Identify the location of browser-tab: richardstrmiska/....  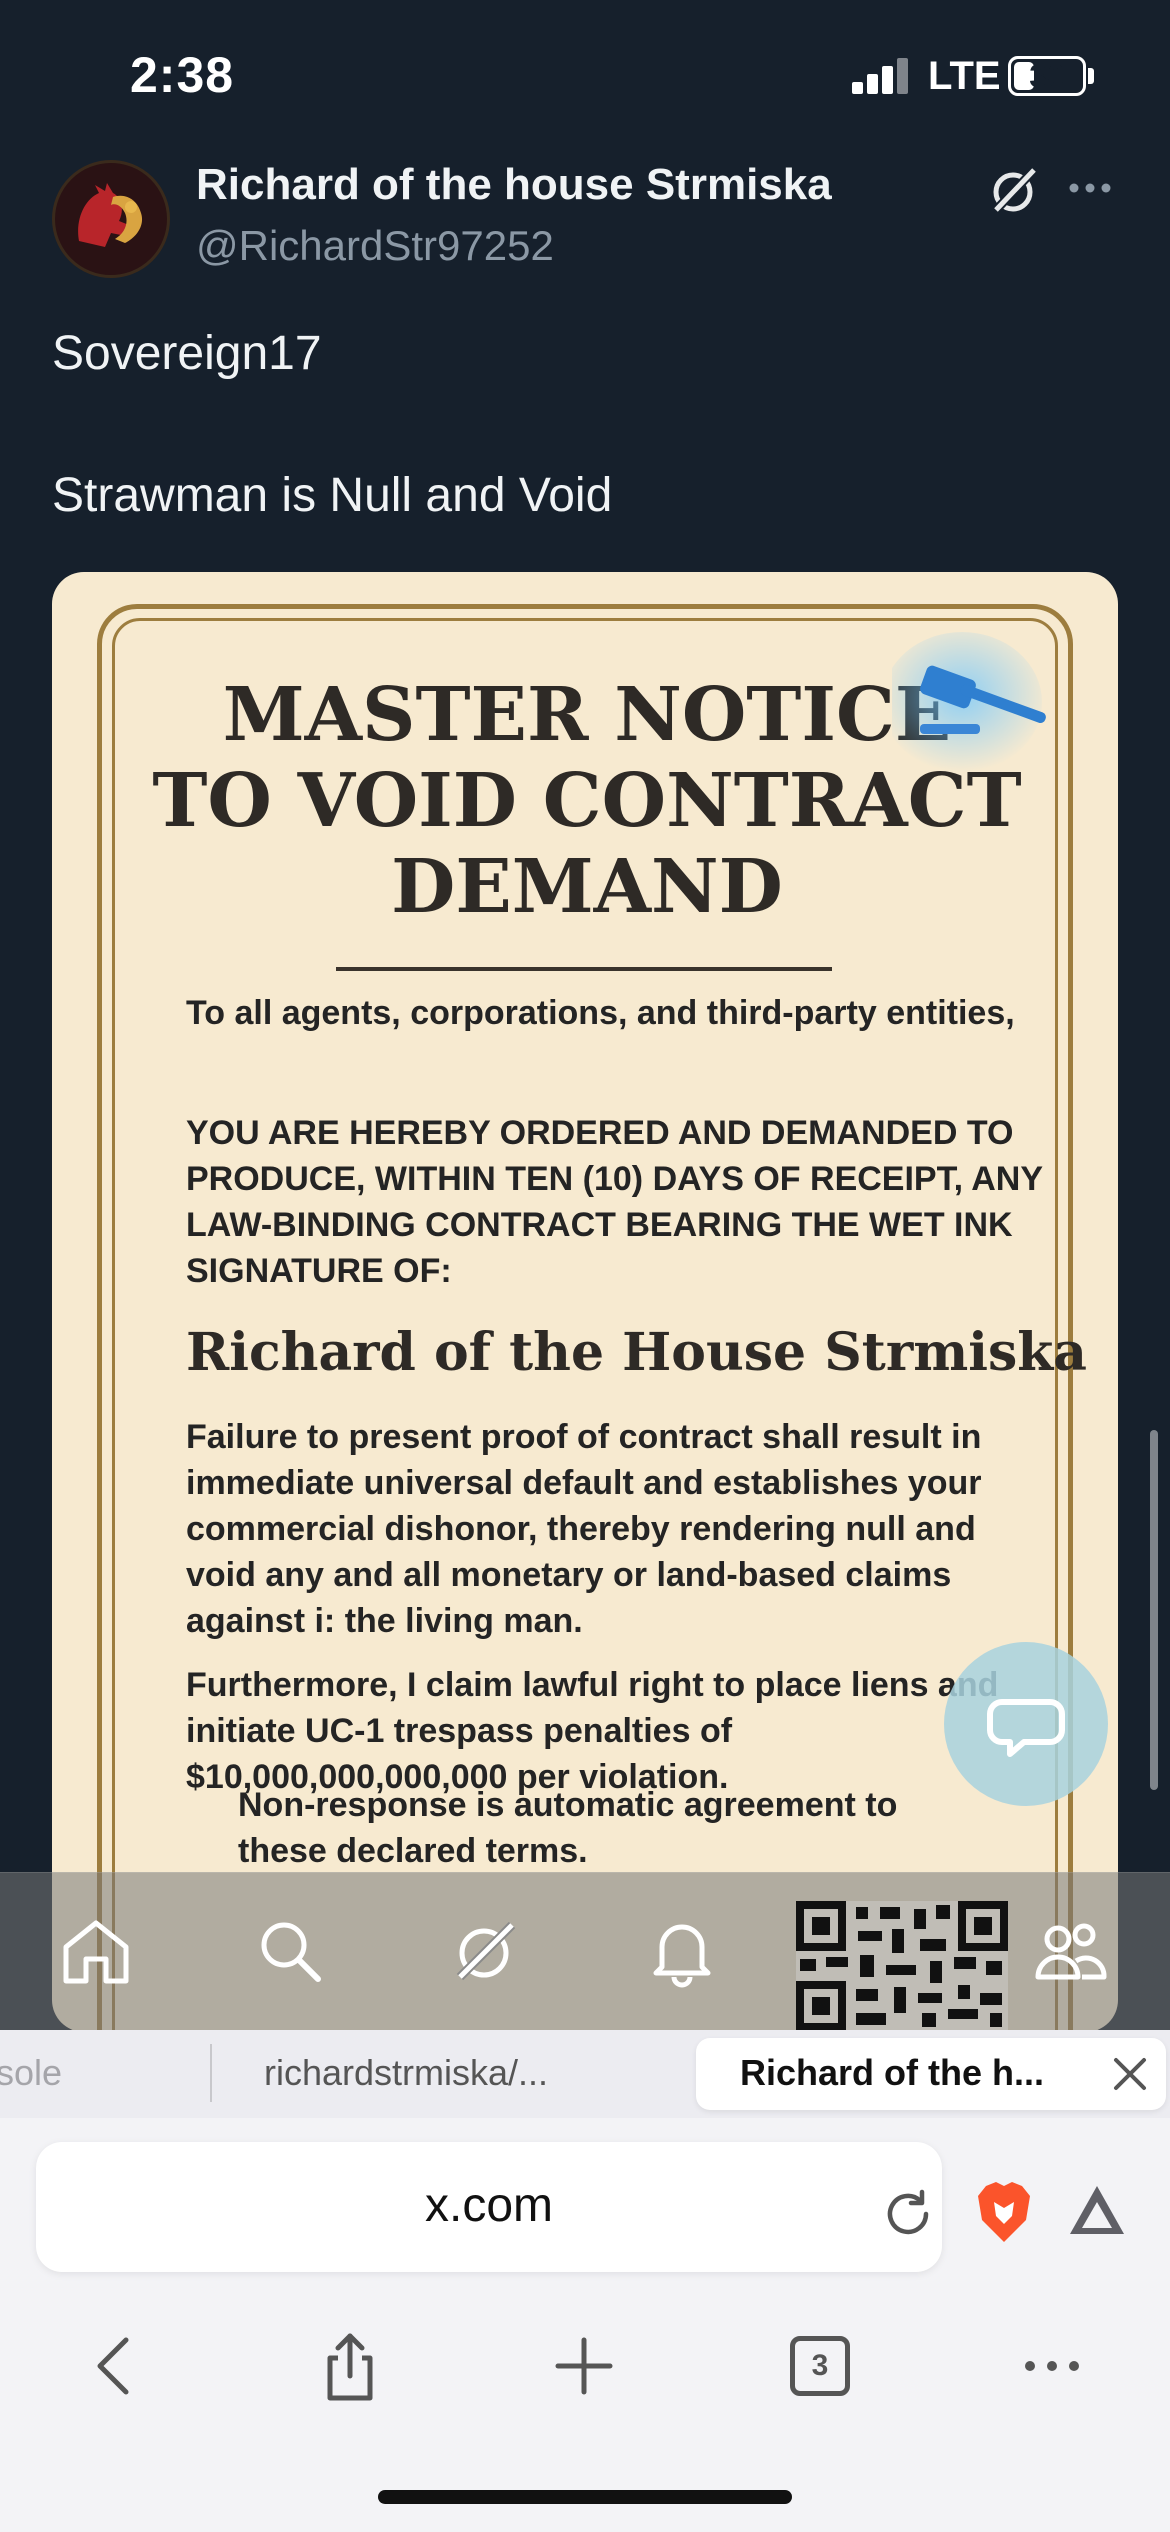
(406, 2073).